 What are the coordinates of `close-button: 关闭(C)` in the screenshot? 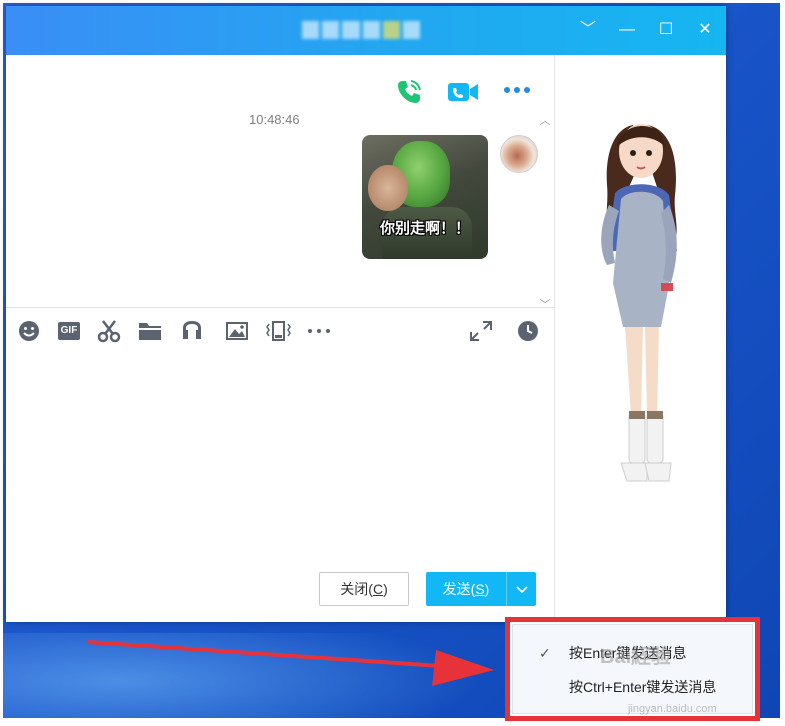 It's located at (364, 589).